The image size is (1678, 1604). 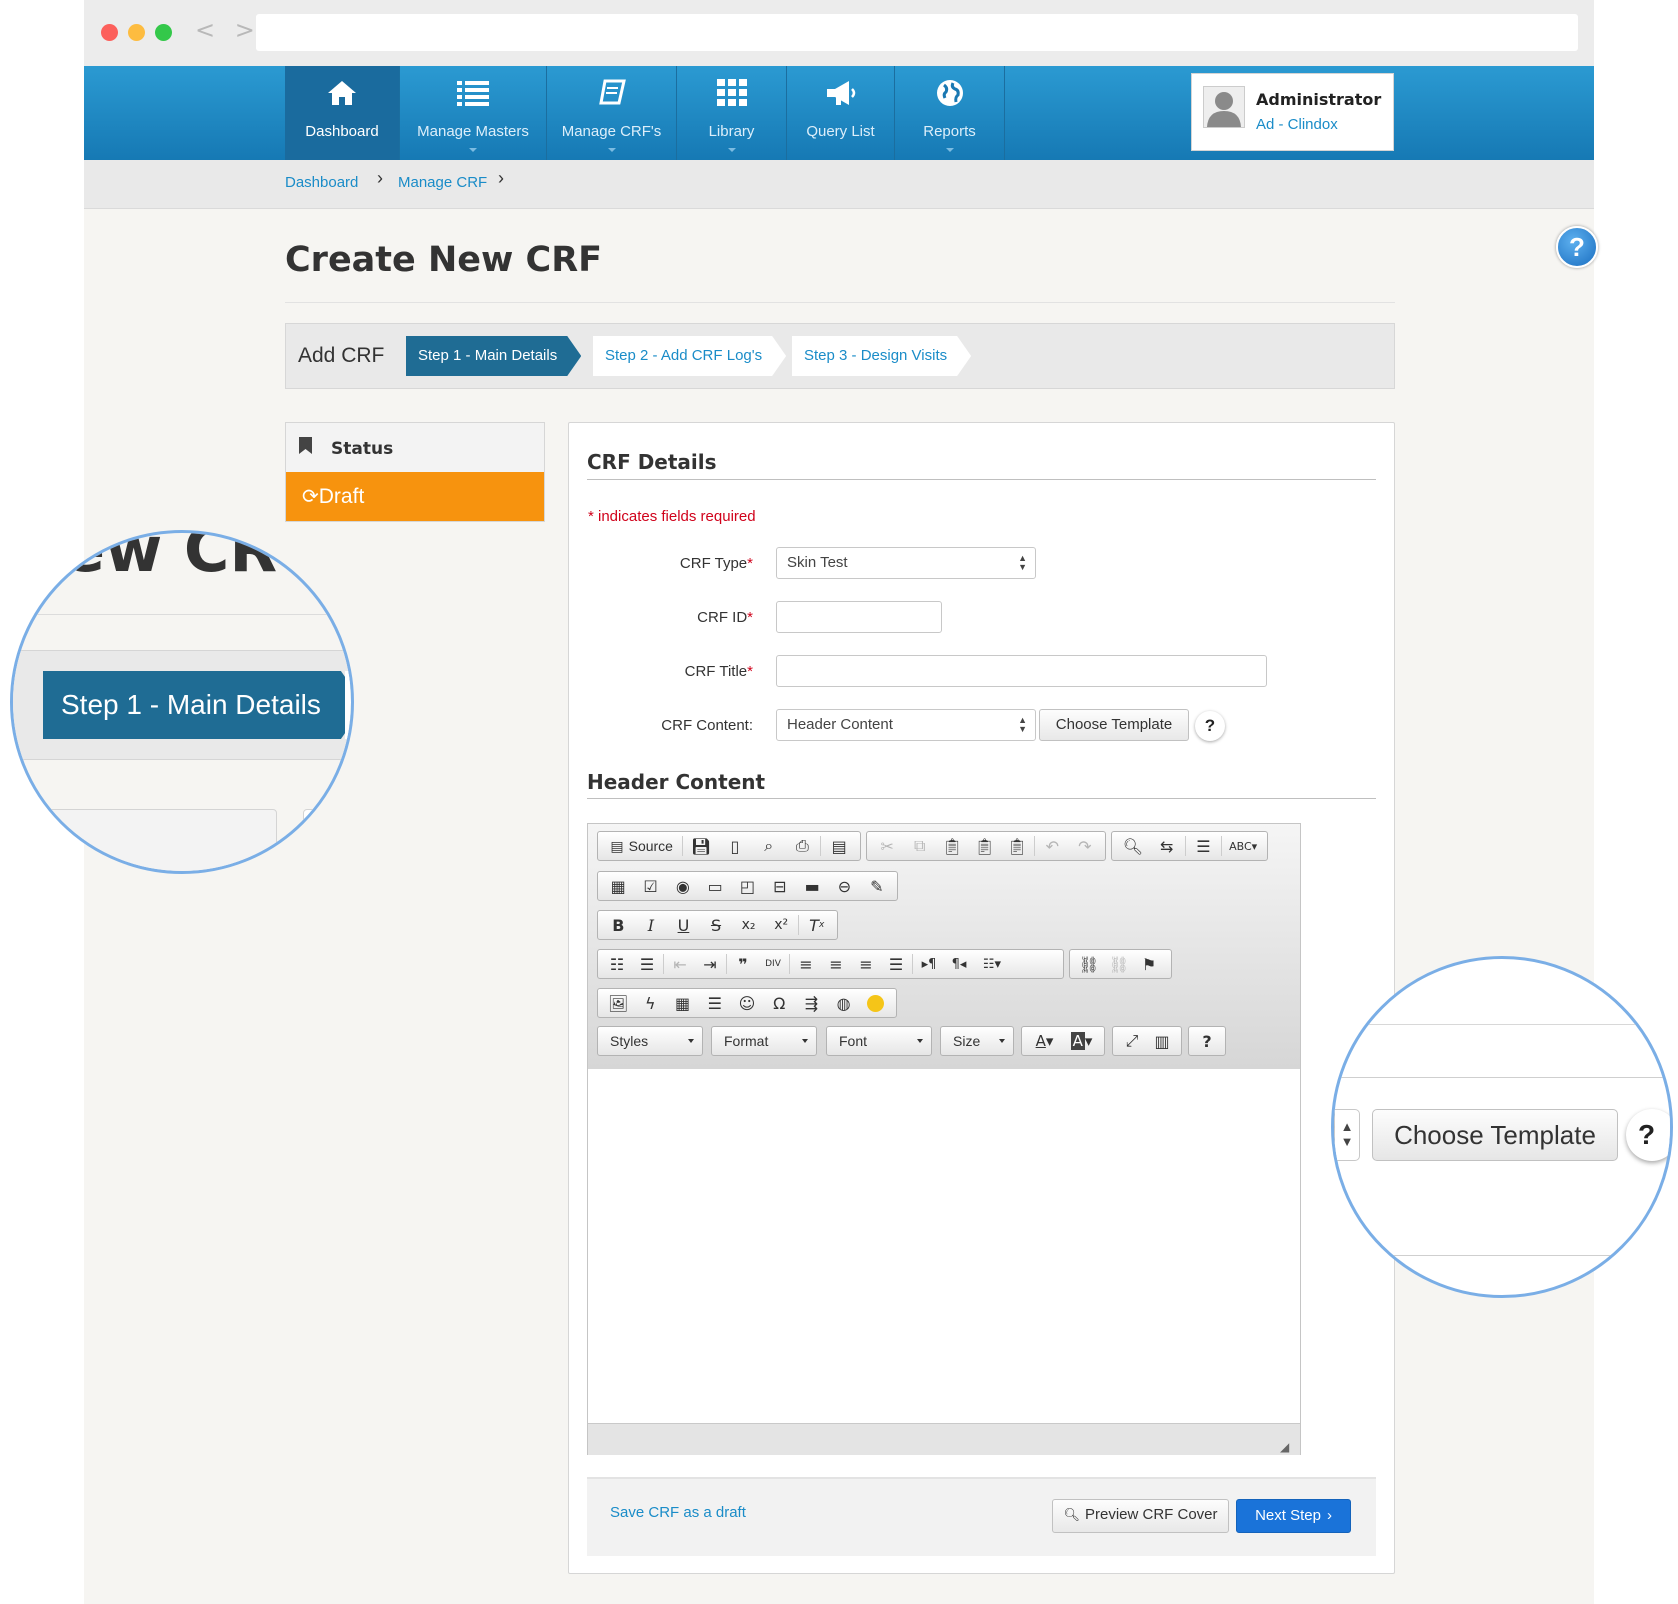 I want to click on crf-type-select: Skin Test ▲ ▼, so click(x=906, y=563).